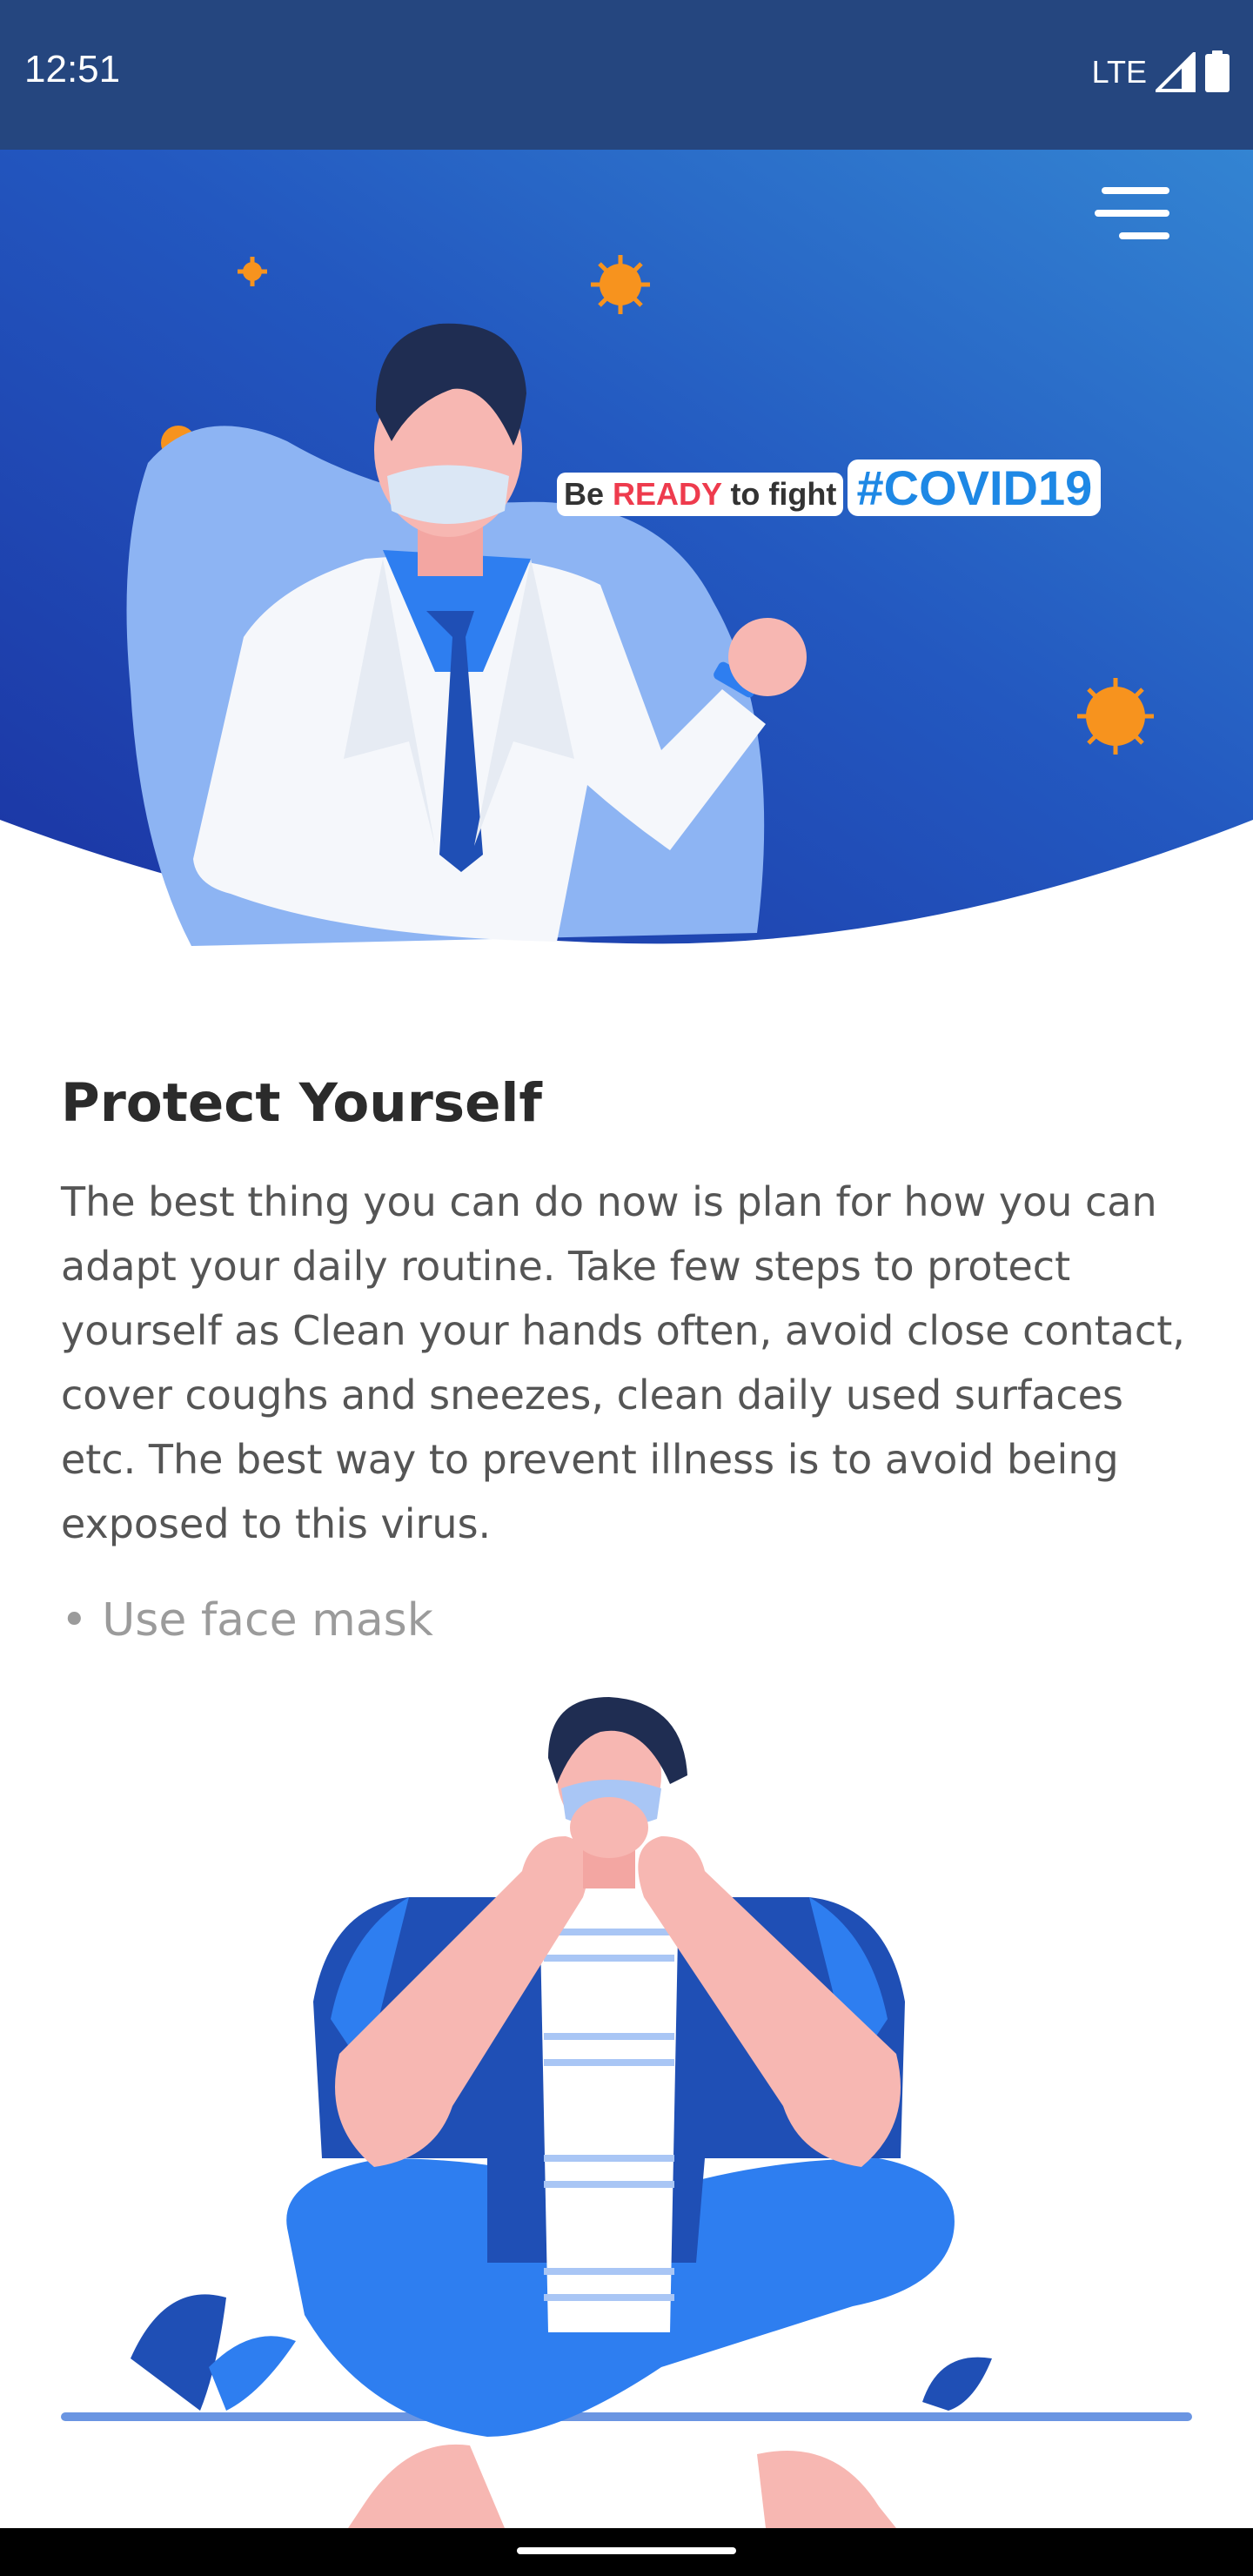 The width and height of the screenshot is (1253, 2576). Describe the element at coordinates (667, 494) in the screenshot. I see `badge-highlight: READY` at that location.